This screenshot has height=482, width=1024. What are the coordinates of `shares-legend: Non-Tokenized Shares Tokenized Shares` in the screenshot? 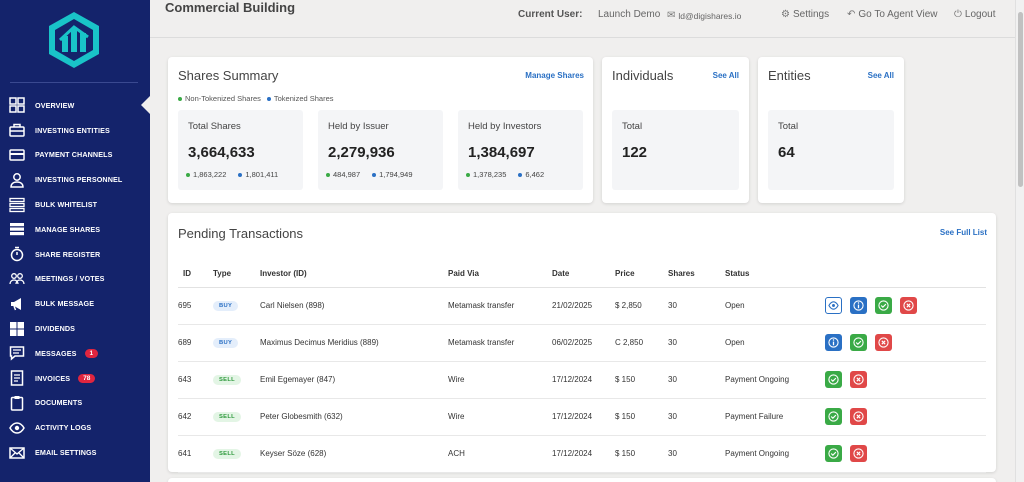 It's located at (256, 98).